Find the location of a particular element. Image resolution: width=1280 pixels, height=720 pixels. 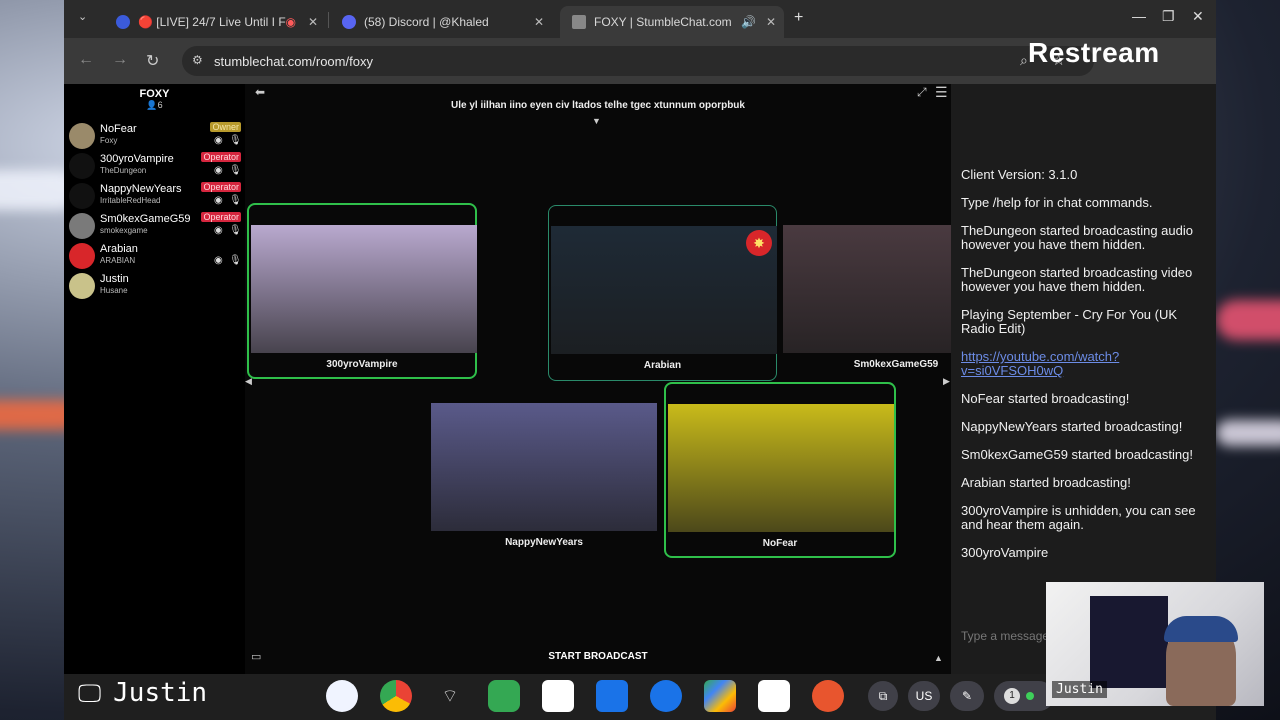

recording-icon: ◉ is located at coordinates (290, 22).